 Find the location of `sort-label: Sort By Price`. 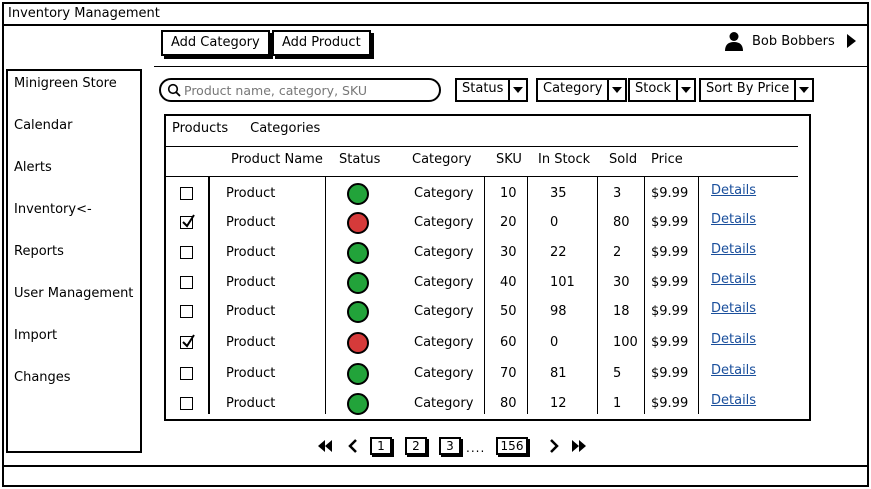

sort-label: Sort By Price is located at coordinates (749, 90).